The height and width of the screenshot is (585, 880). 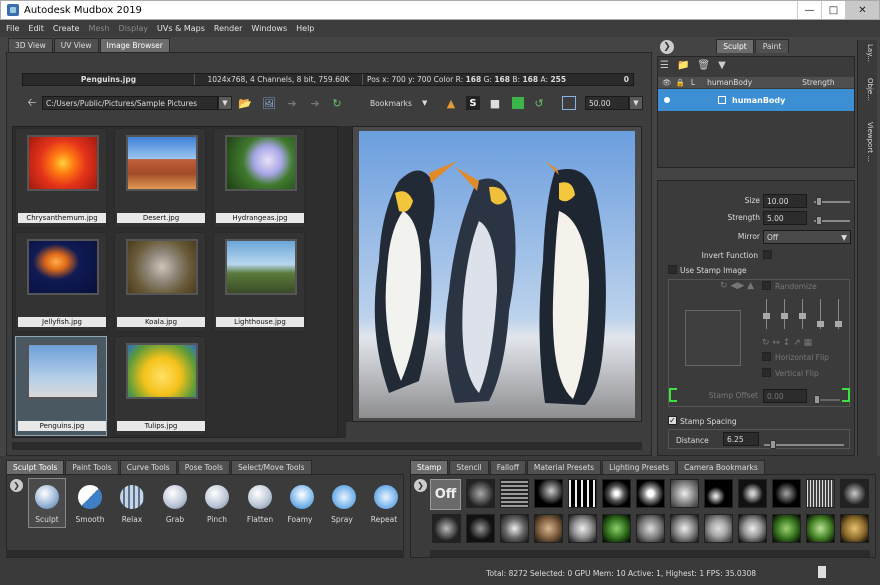 I want to click on thumbnail-hydrangeas: Hydrangeas.jpg, so click(x=259, y=178).